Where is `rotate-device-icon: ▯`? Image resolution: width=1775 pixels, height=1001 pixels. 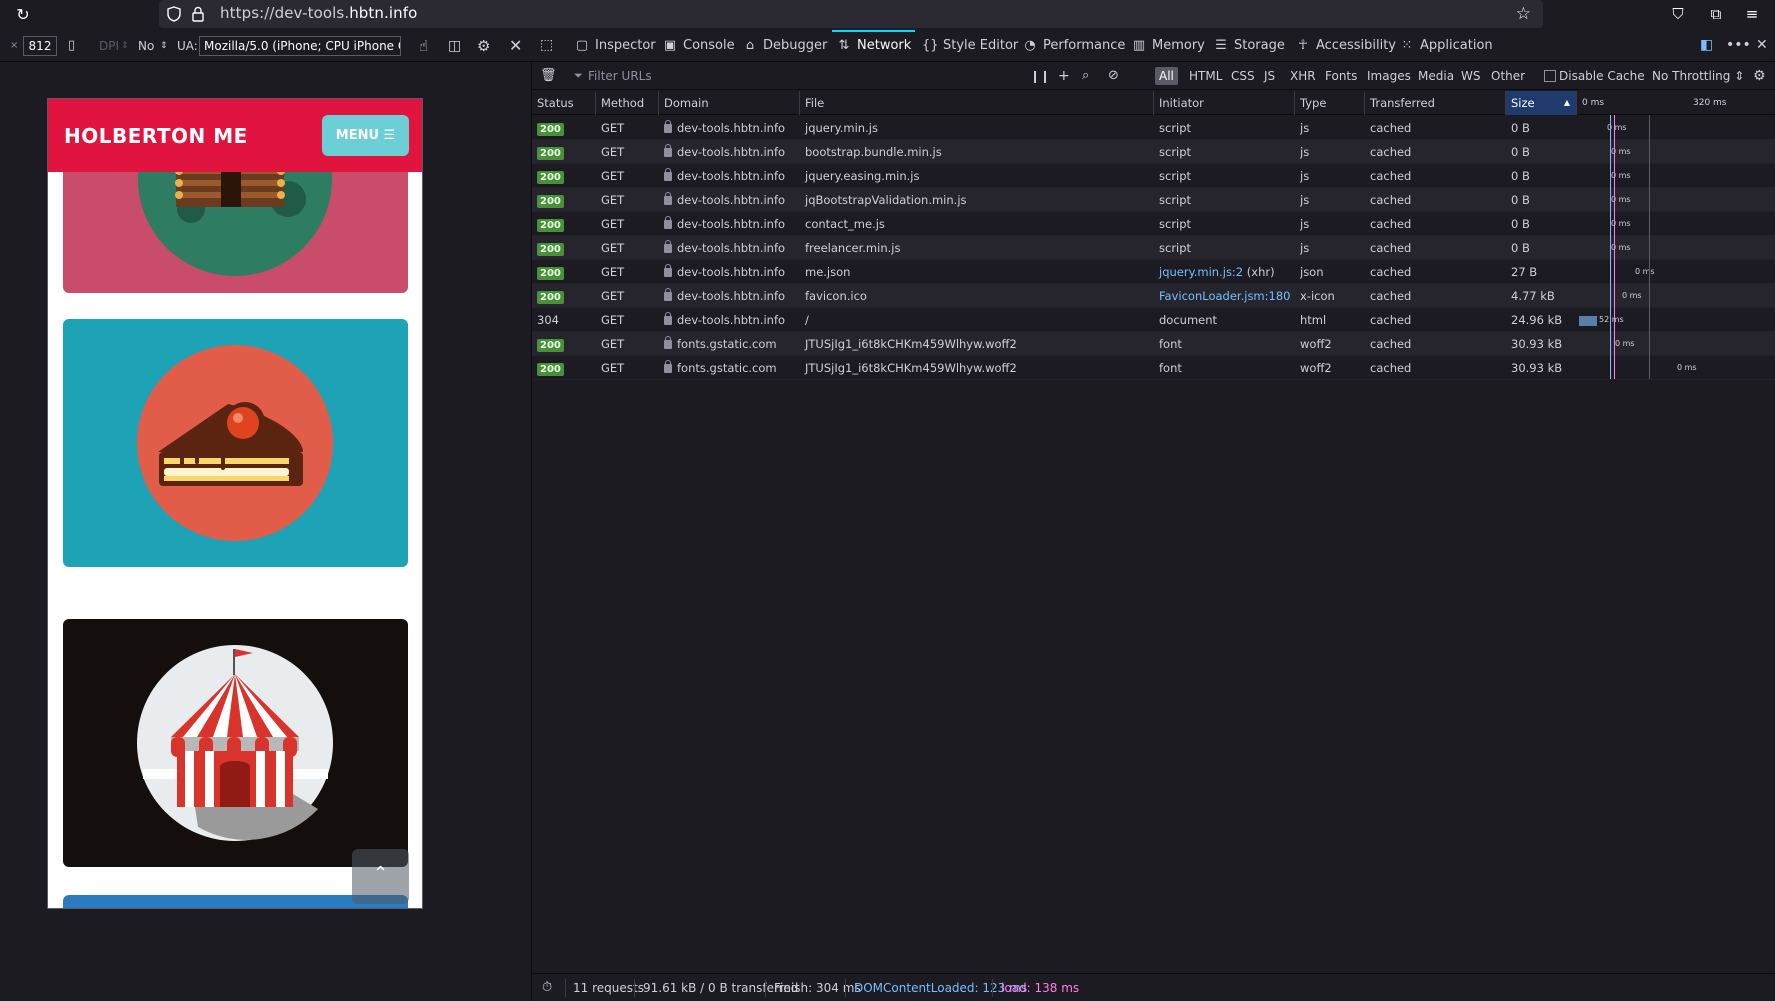
rotate-device-icon: ▯ is located at coordinates (76, 46).